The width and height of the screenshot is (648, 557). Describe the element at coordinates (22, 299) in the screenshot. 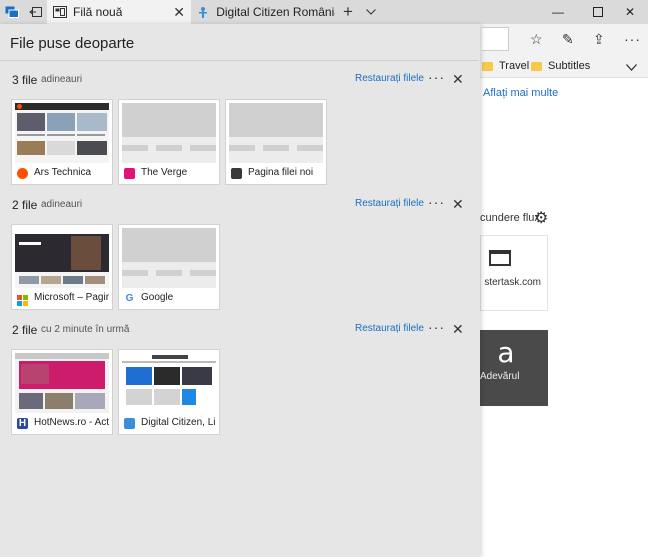

I see `microsoft-icon` at that location.